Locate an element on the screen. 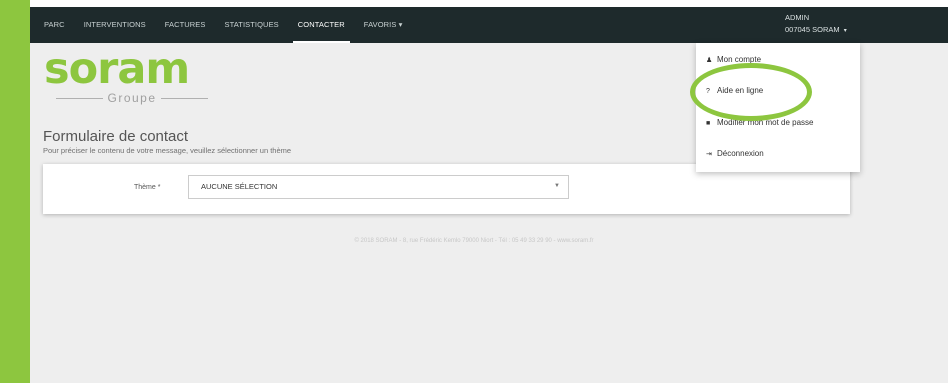  user-menu-toggle: ADMIN 007045 SORAM ▾ is located at coordinates (816, 24).